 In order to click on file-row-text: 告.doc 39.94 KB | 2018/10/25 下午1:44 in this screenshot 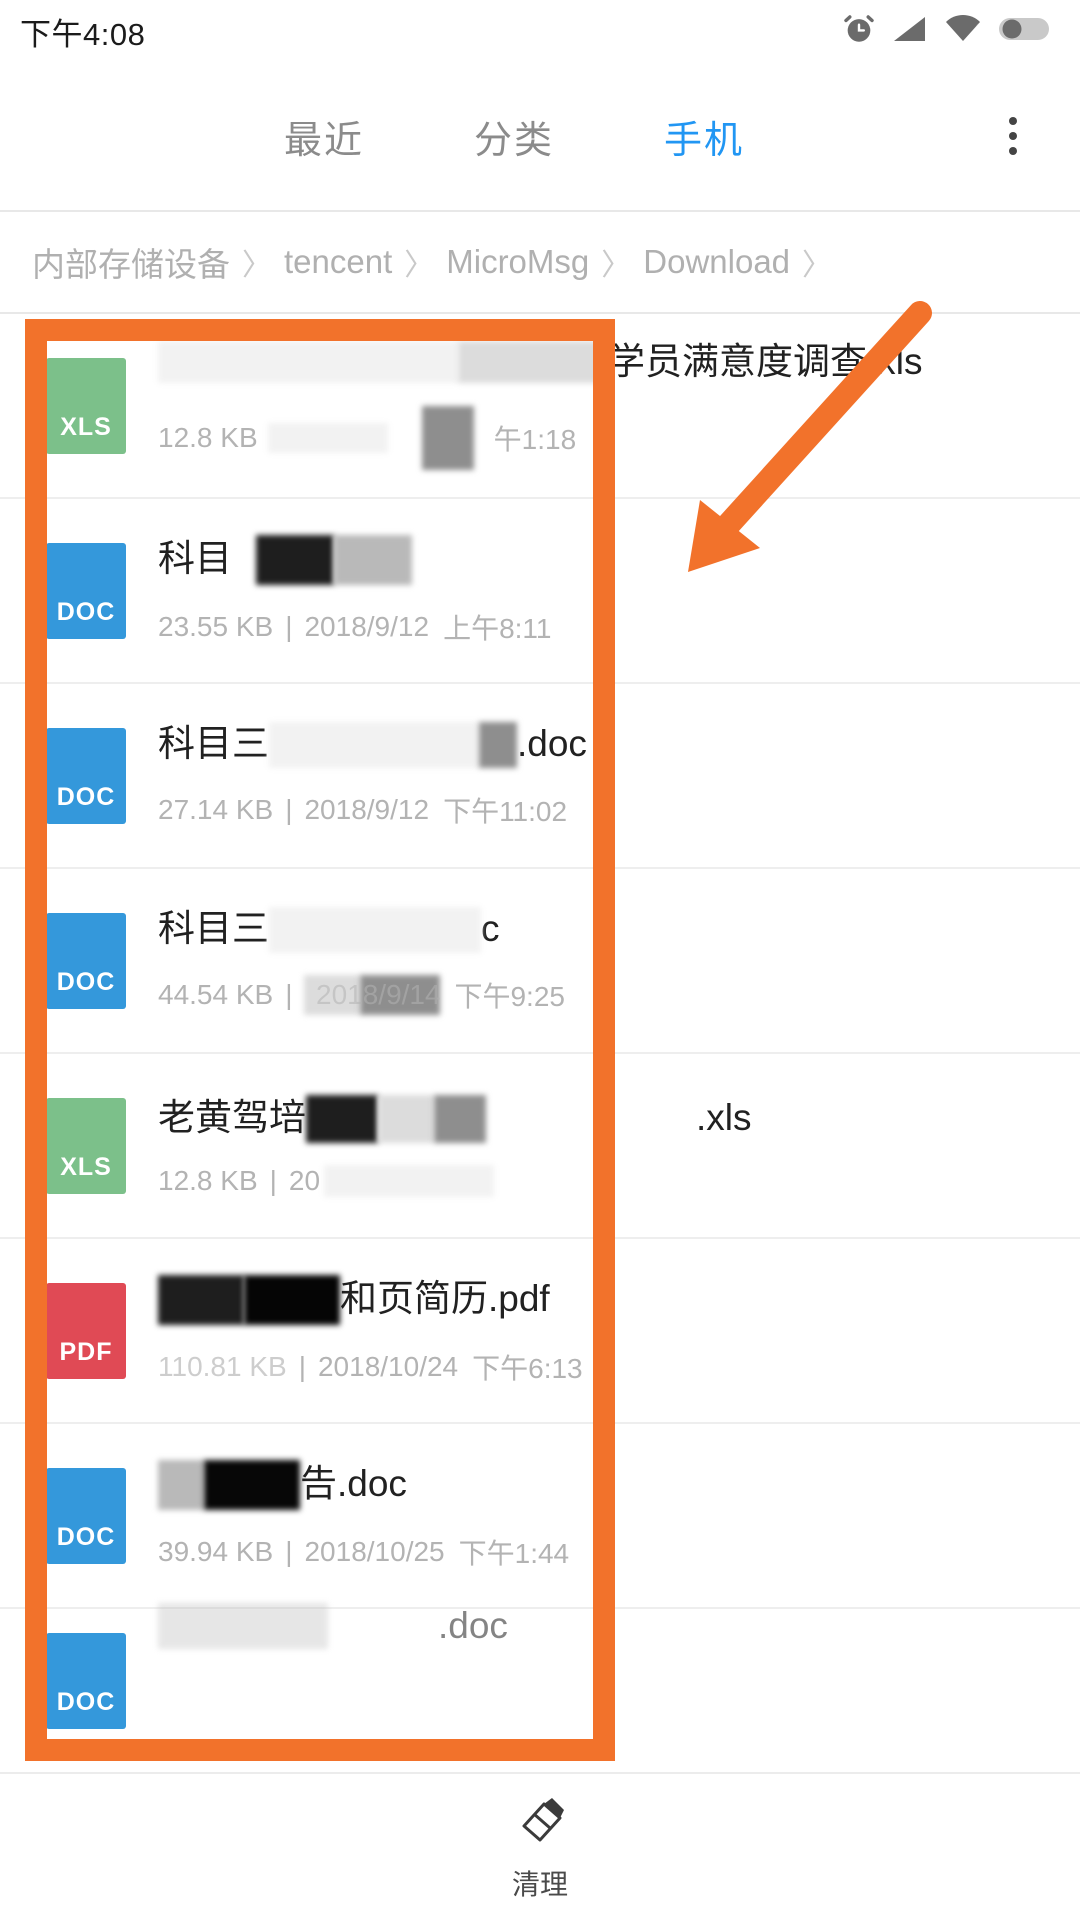, I will do `click(619, 1515)`.